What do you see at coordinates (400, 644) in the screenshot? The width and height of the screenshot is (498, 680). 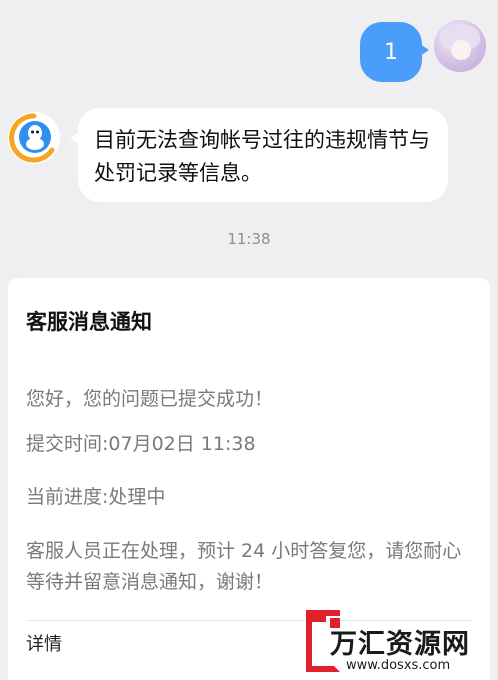 I see `watermark-title: 万汇资源网` at bounding box center [400, 644].